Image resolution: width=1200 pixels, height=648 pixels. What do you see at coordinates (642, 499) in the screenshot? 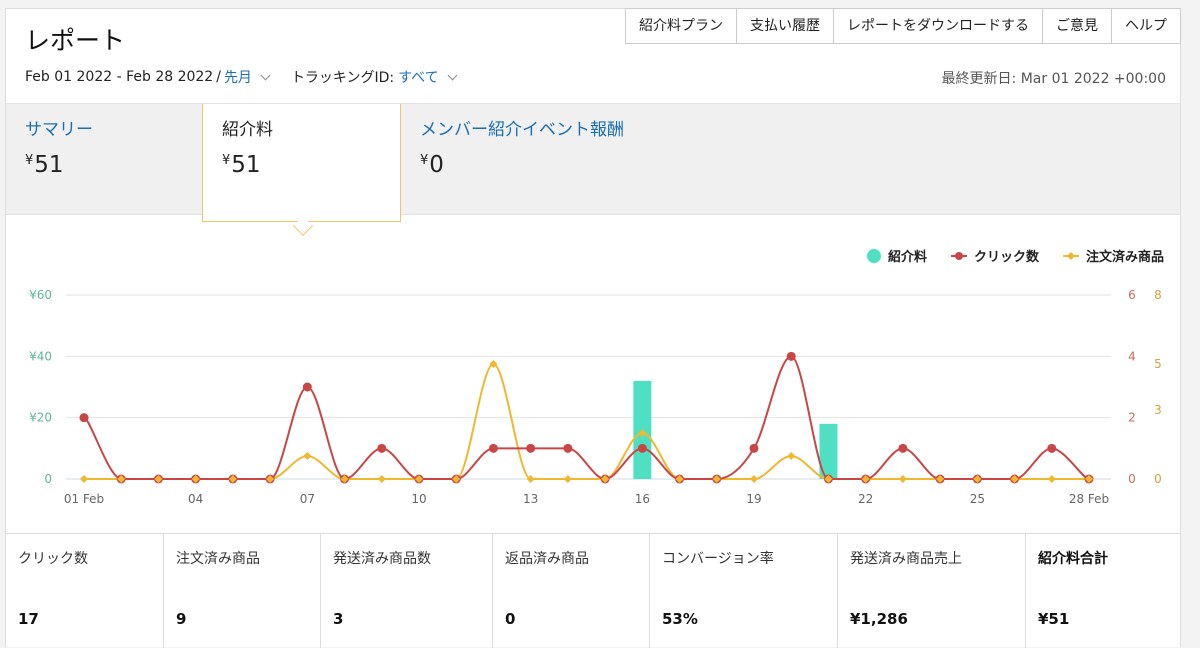
I see `x-tick-label: 16` at bounding box center [642, 499].